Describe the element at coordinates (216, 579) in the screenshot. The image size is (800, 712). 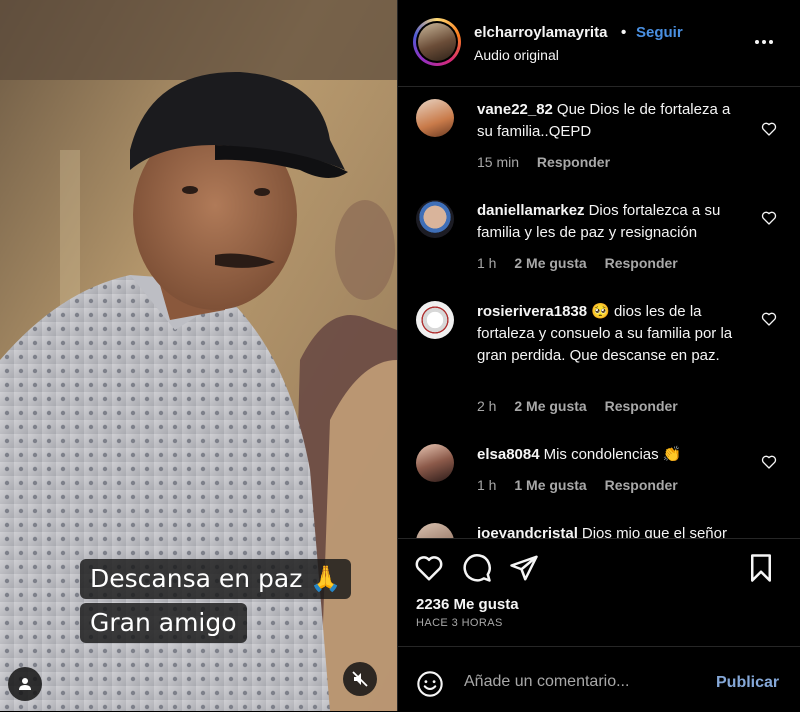
I see `video-caption-line-1: Descansa en paz 🙏` at that location.